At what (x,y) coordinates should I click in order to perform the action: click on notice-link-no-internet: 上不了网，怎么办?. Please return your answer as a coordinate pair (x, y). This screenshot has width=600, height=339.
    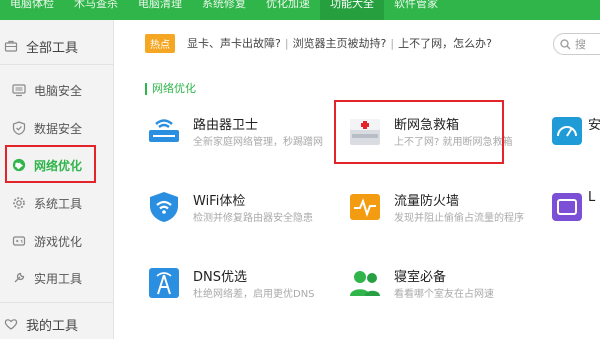
    Looking at the image, I should click on (445, 43).